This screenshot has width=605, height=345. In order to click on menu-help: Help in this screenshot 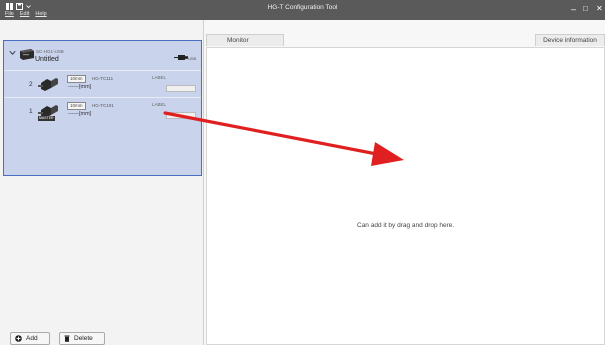, I will do `click(40, 14)`.